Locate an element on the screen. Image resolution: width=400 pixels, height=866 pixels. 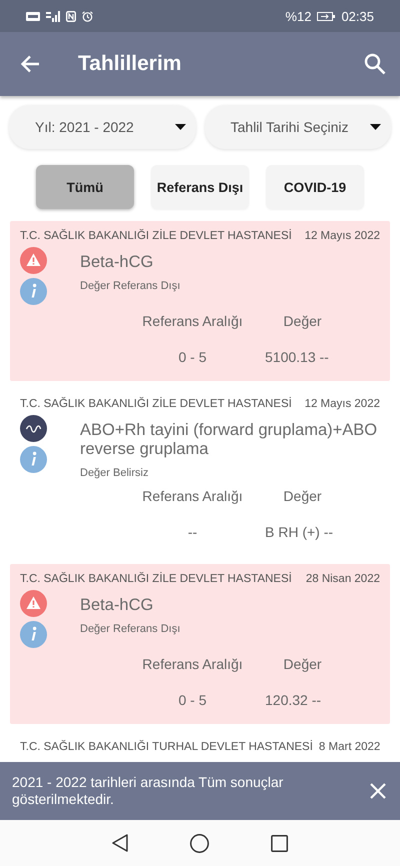
screen-title: Tahlillerim is located at coordinates (130, 64).